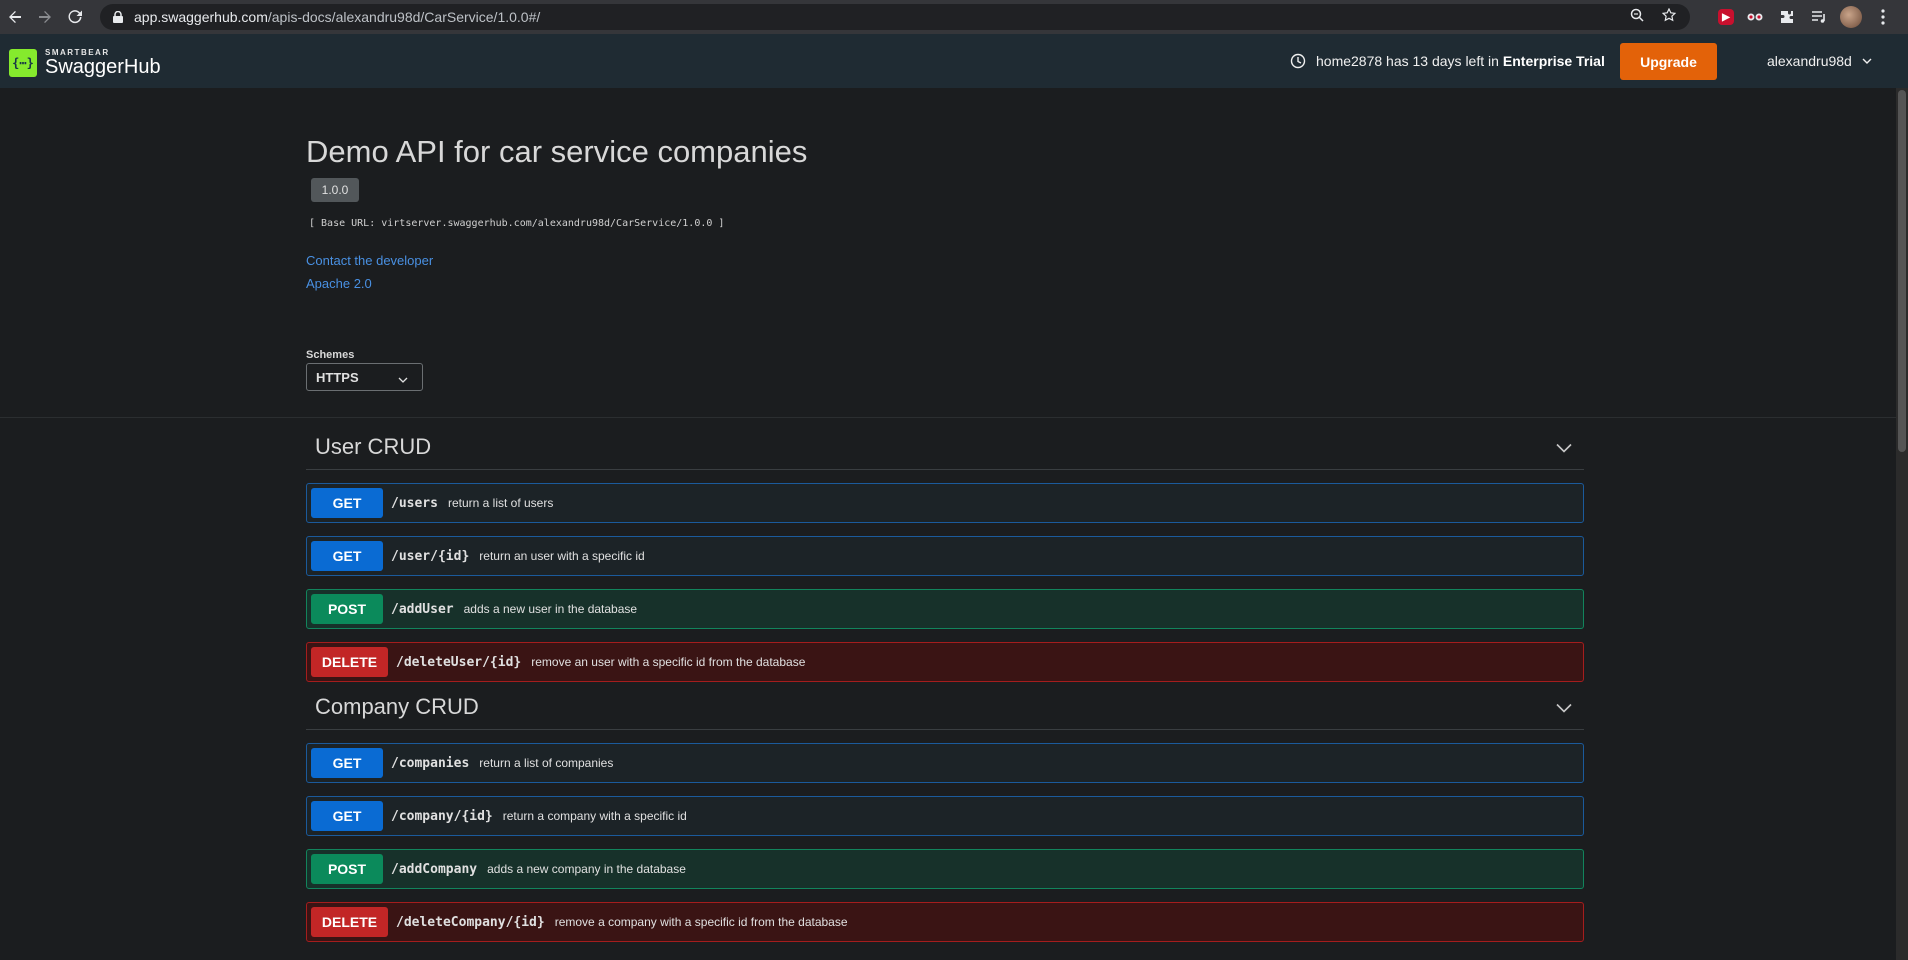 This screenshot has height=960, width=1908. I want to click on page-scrollbar, so click(1902, 524).